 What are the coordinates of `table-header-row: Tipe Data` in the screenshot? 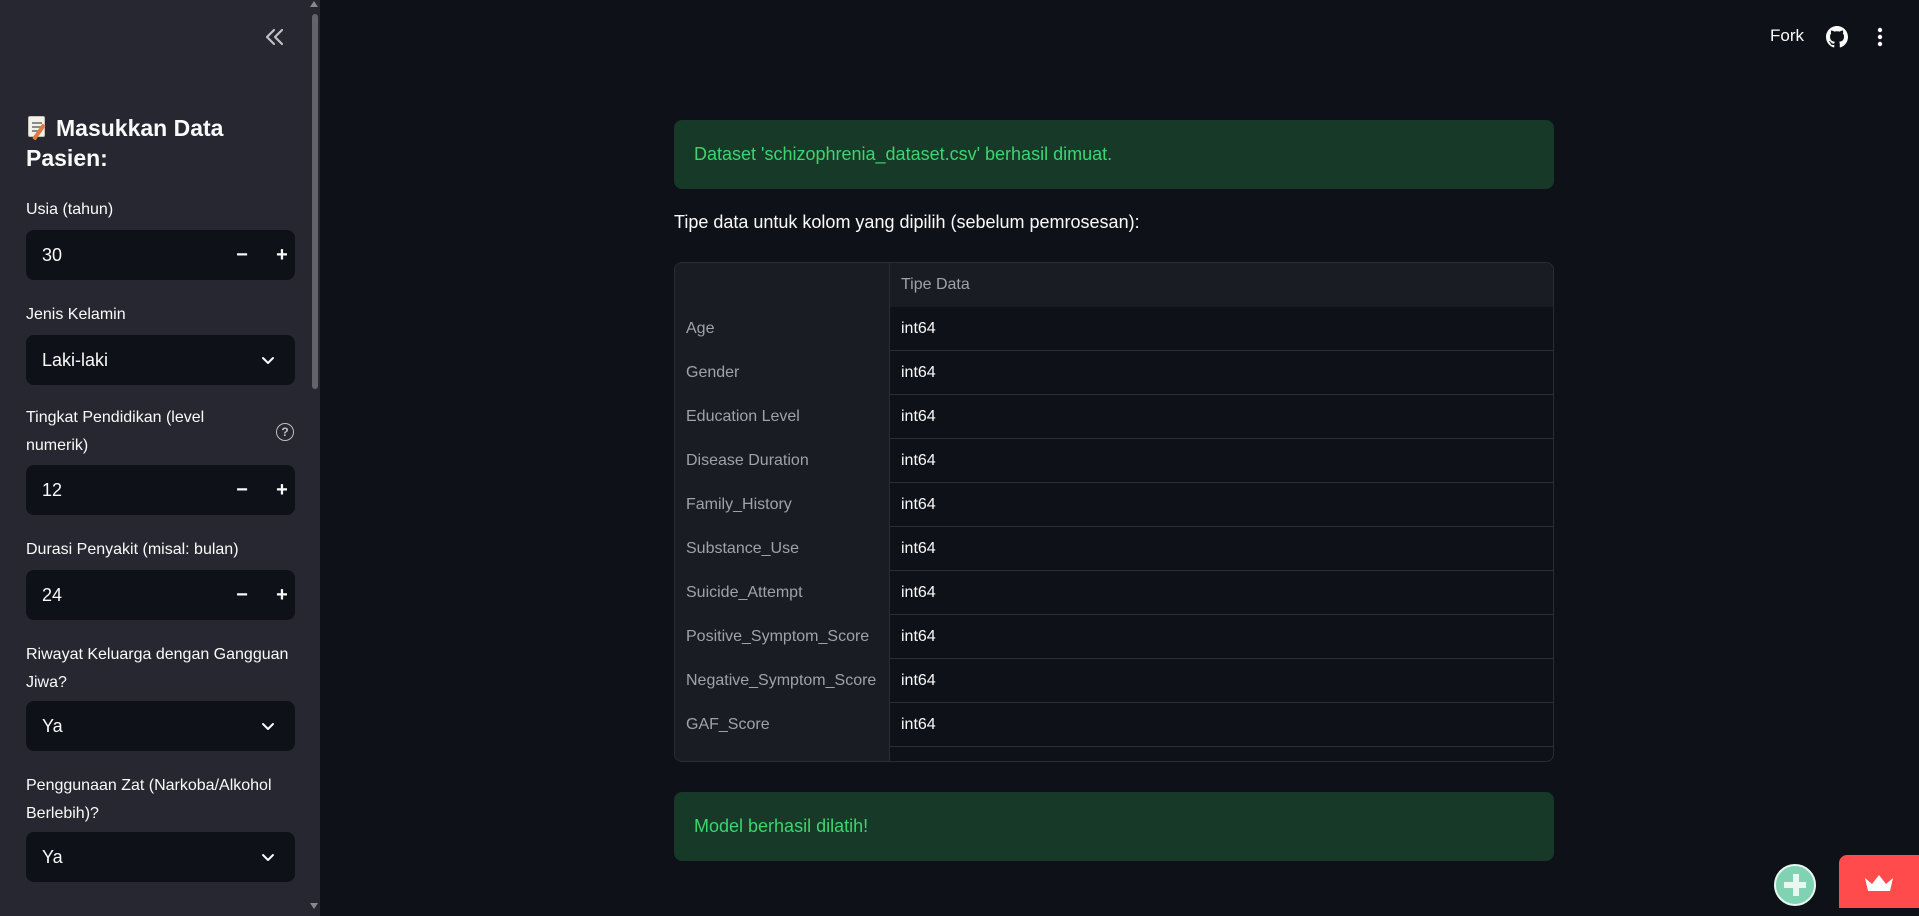 It's located at (1114, 285).